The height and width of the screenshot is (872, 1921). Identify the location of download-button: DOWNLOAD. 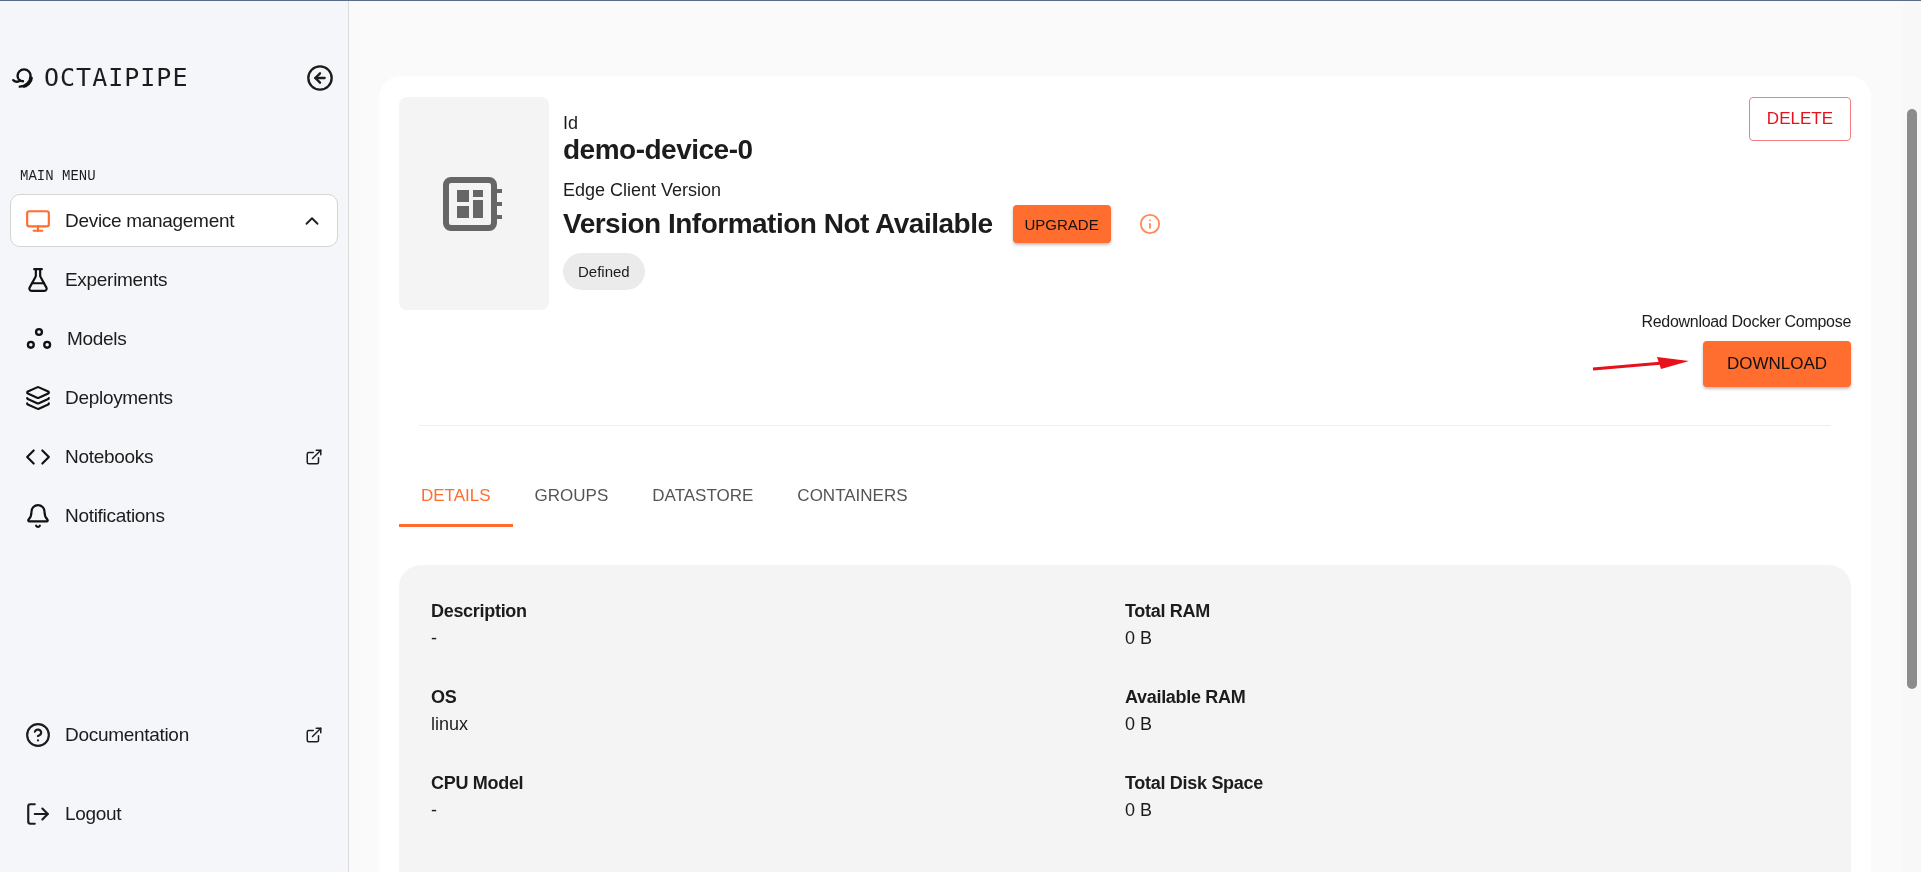
(1776, 364).